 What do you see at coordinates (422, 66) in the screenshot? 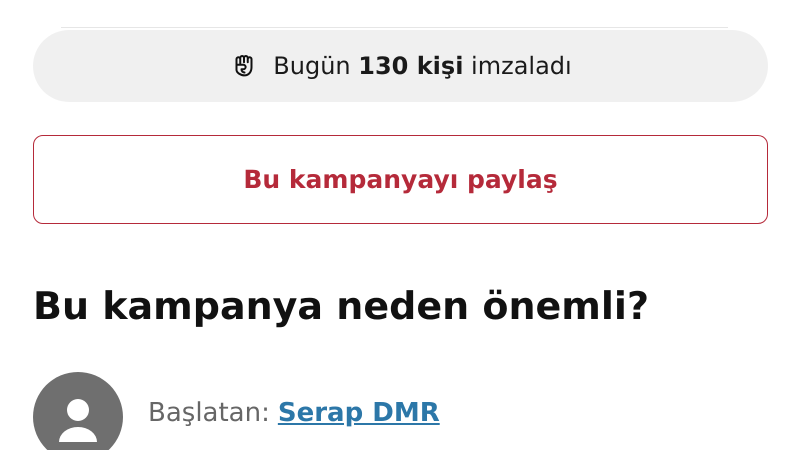
I see `signature-count-text: Bugün 130 kişi imzaladı` at bounding box center [422, 66].